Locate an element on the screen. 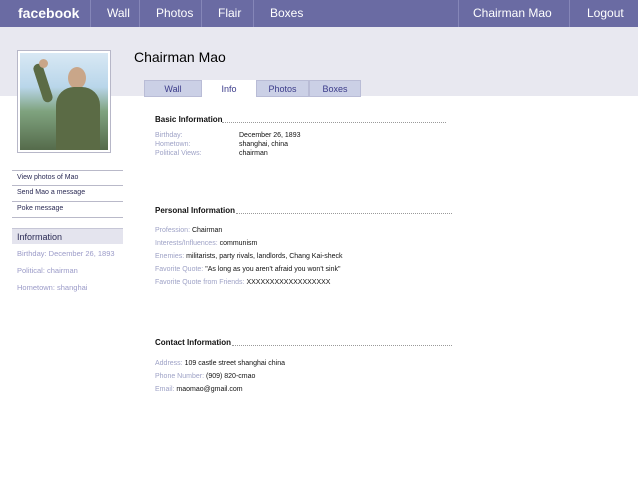 This screenshot has height=478, width=638. field-label: Political Views: is located at coordinates (178, 153).